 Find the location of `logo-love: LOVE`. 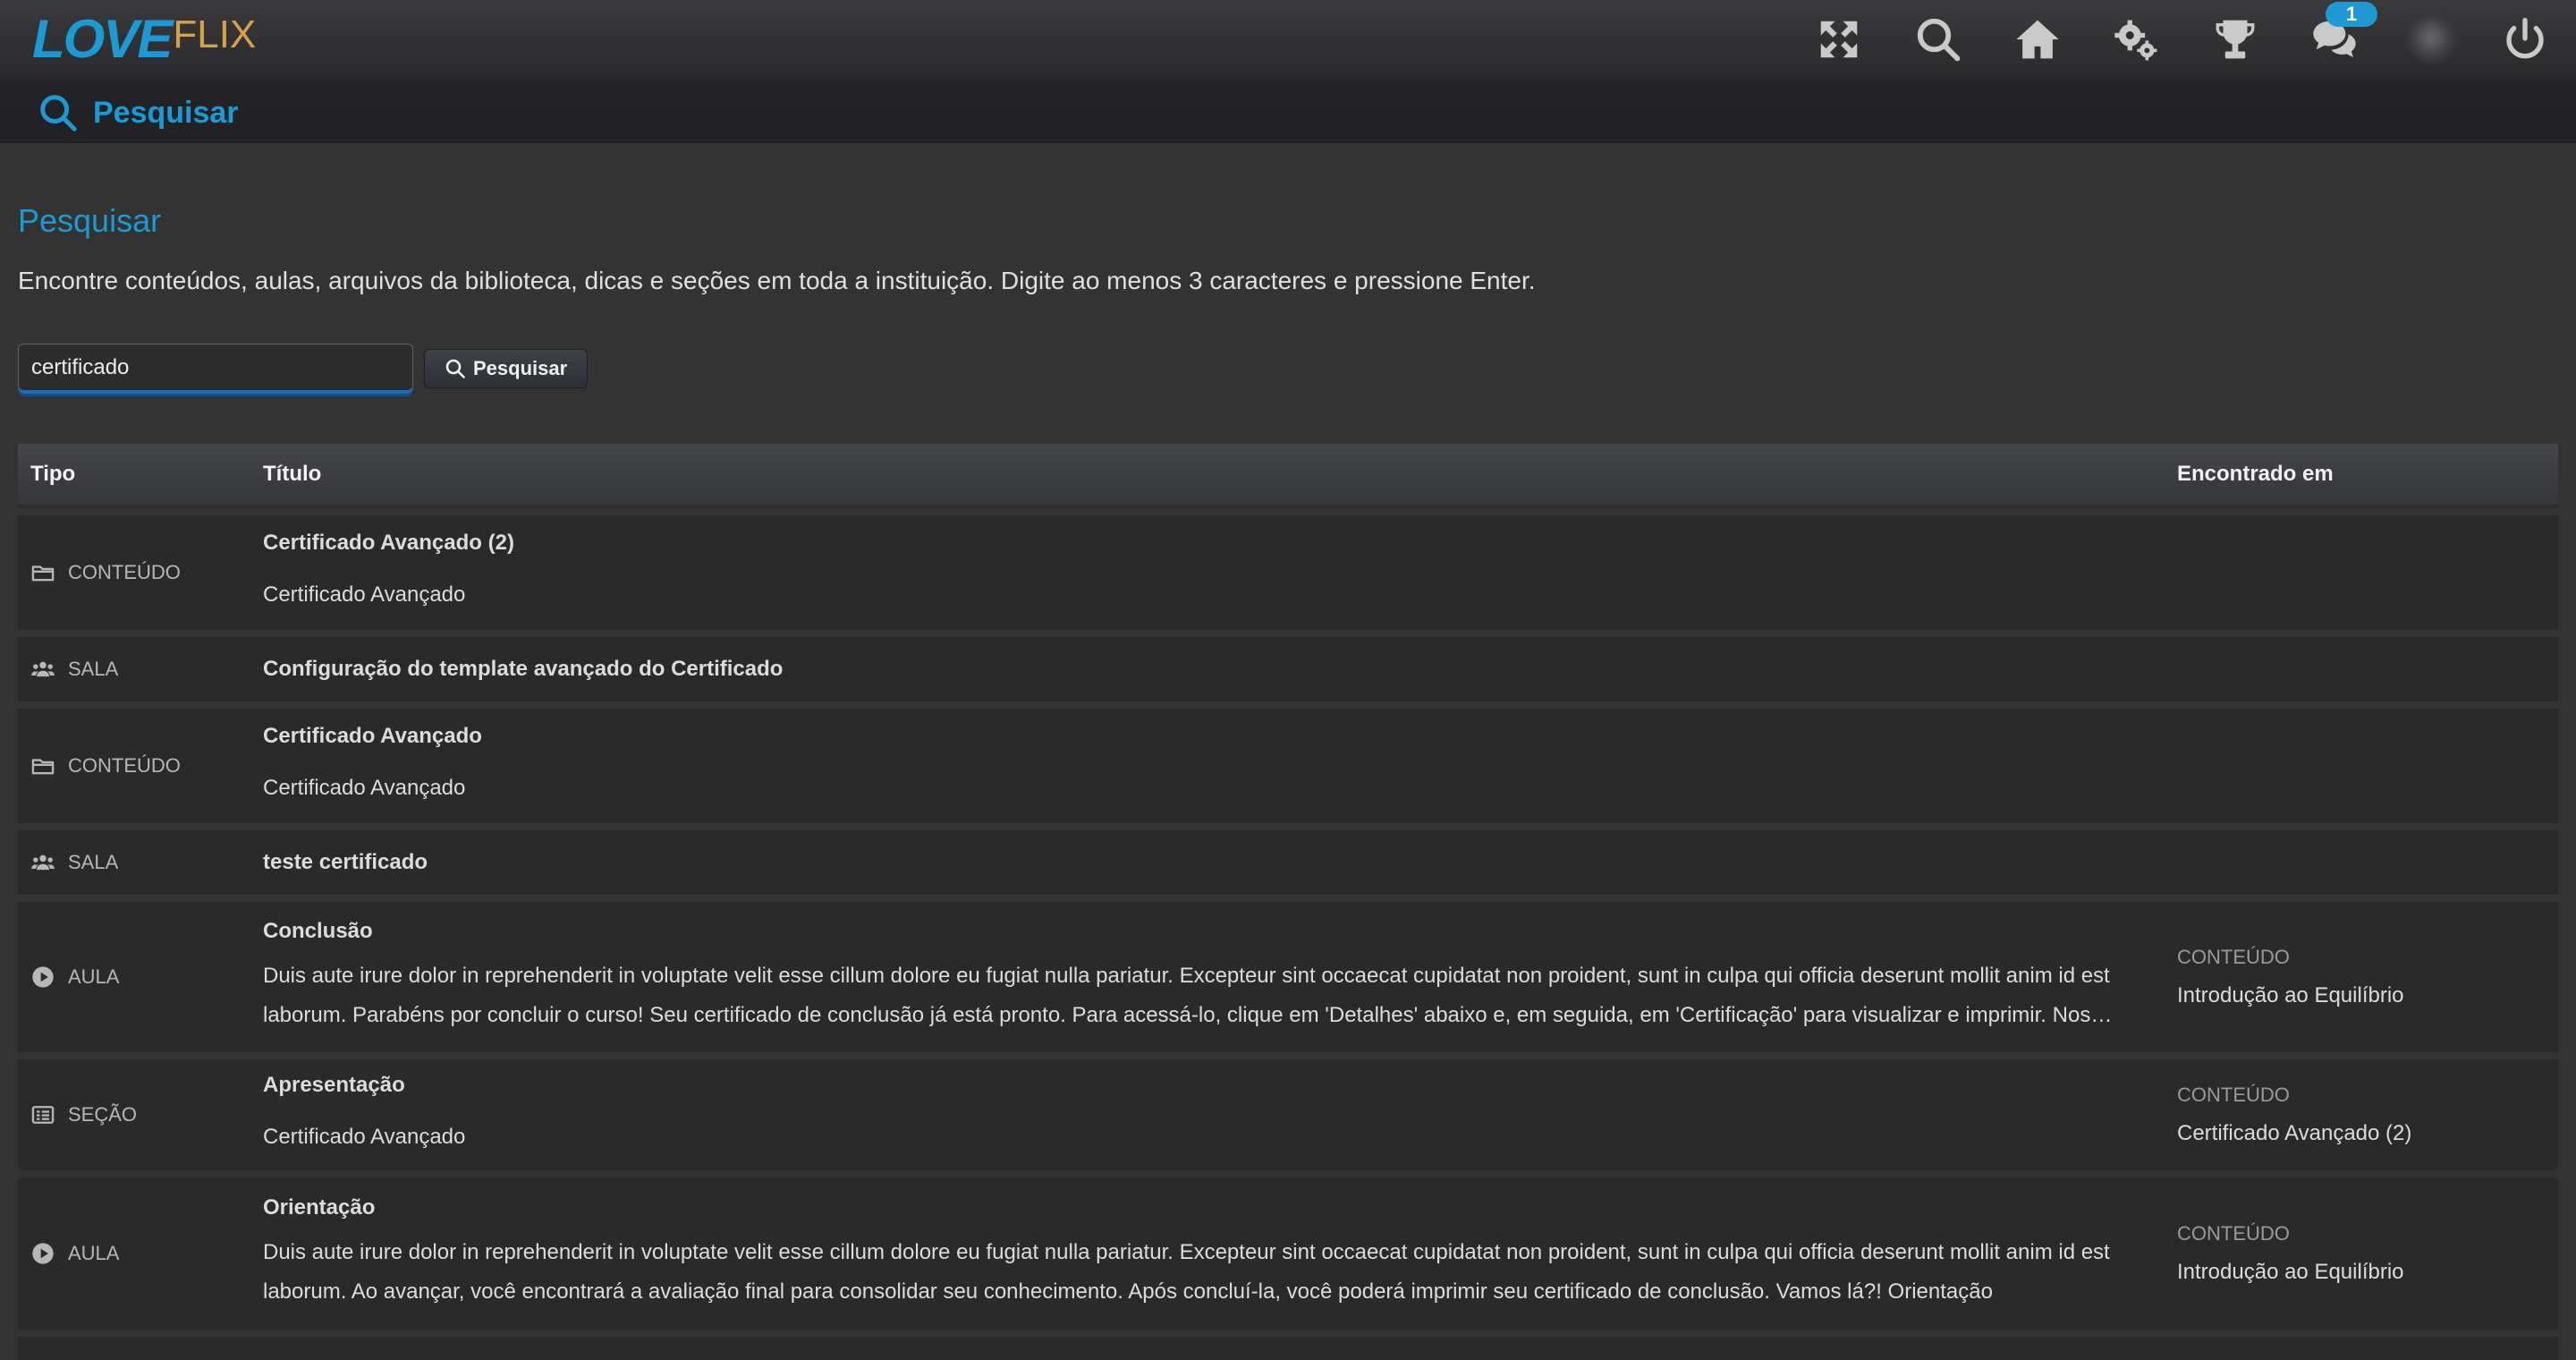

logo-love: LOVE is located at coordinates (102, 39).